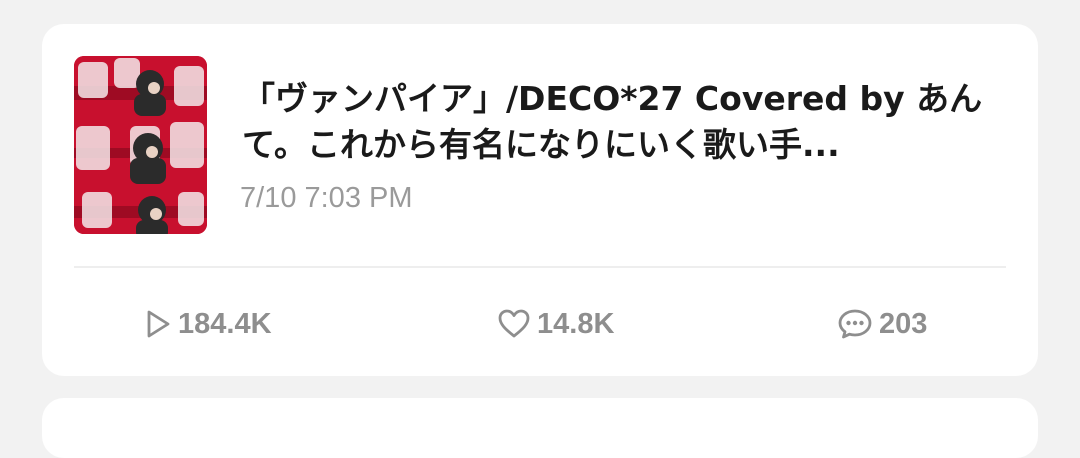 The height and width of the screenshot is (458, 1080). I want to click on comments-stat: 203, so click(882, 324).